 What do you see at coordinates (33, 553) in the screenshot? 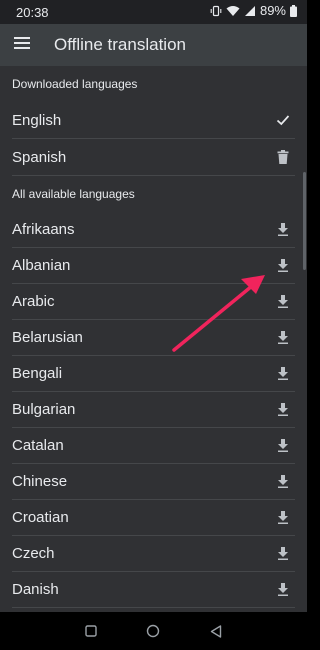
I see `language-label: Czech` at bounding box center [33, 553].